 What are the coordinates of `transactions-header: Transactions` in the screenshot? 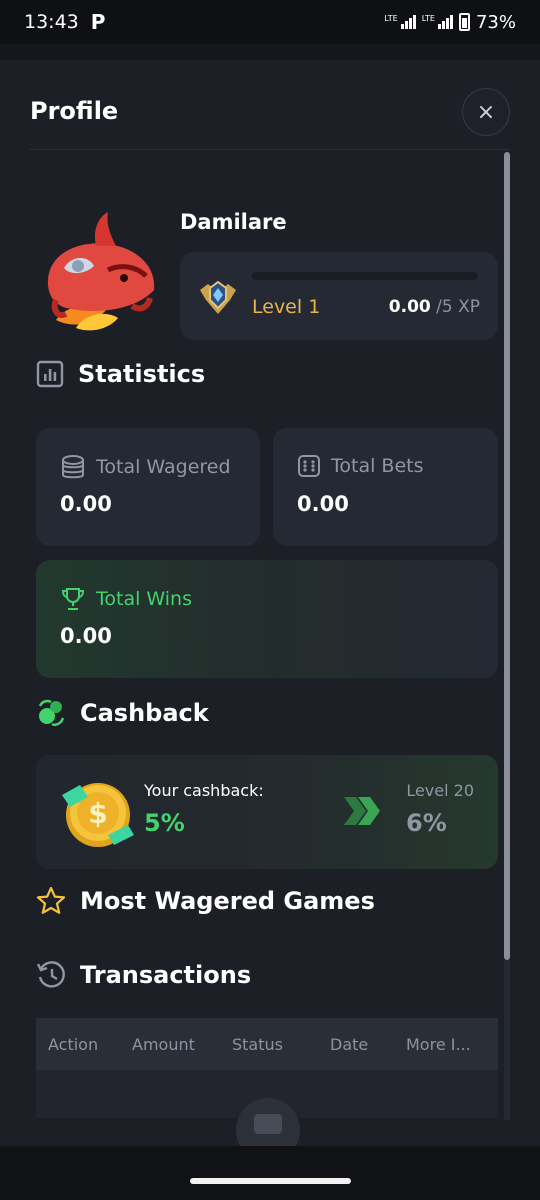 It's located at (143, 975).